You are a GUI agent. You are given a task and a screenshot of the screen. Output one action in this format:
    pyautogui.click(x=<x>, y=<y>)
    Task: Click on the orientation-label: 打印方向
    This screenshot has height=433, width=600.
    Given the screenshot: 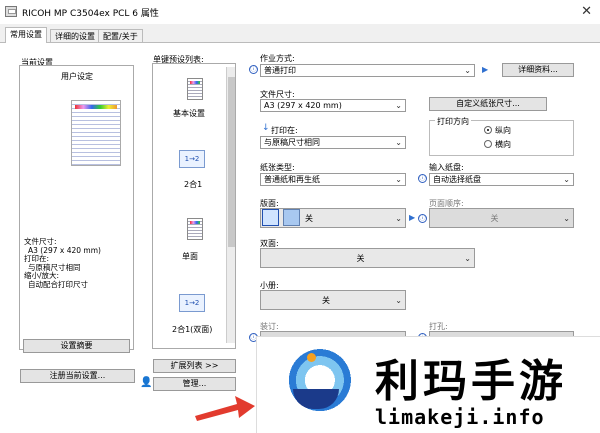 What is the action you would take?
    pyautogui.click(x=453, y=121)
    